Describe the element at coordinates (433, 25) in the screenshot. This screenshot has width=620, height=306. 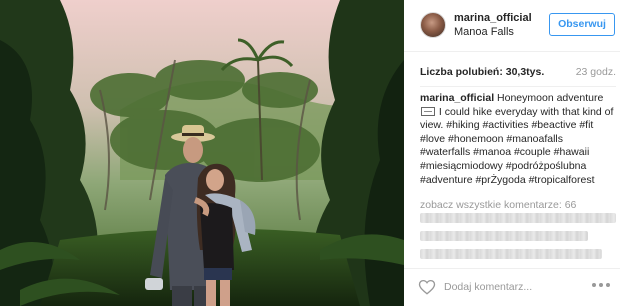
I see `avatar` at that location.